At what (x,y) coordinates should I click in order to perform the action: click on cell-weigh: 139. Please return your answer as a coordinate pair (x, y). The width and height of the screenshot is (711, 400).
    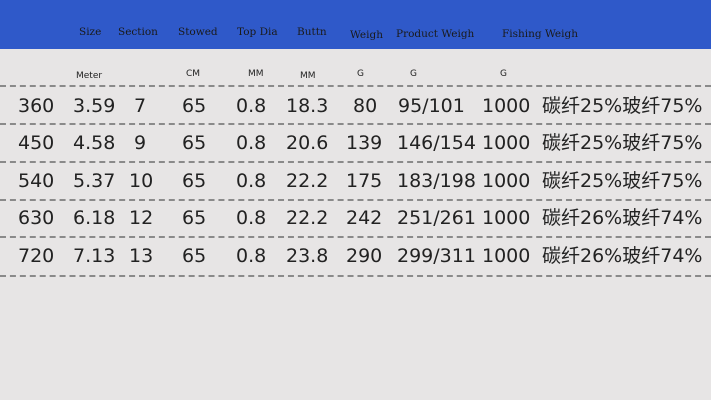
    Looking at the image, I should click on (364, 143).